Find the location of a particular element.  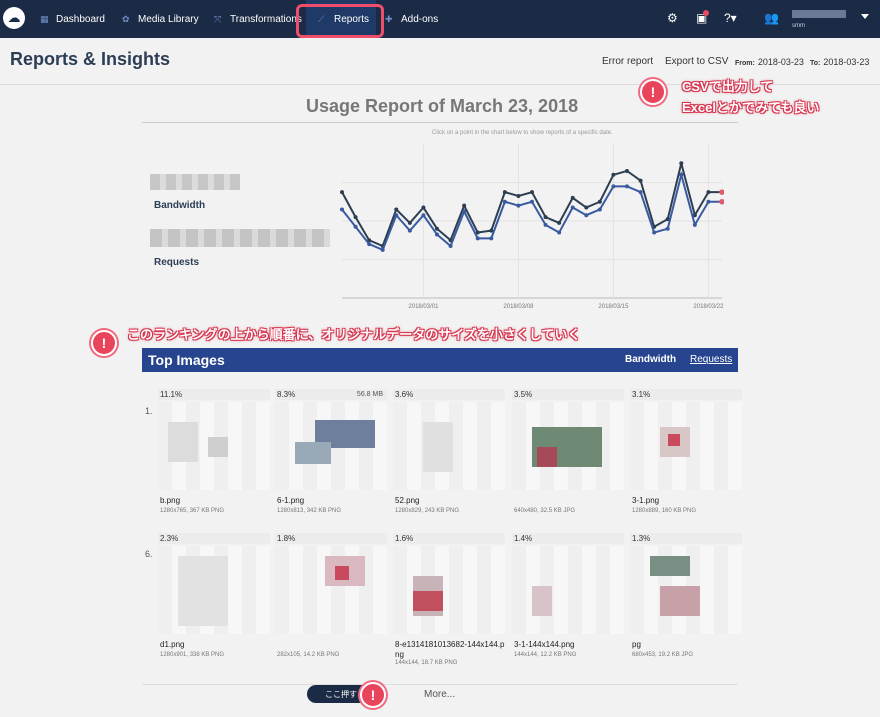

image-meta: 1280x889, 160 KB PNG is located at coordinates (664, 511).